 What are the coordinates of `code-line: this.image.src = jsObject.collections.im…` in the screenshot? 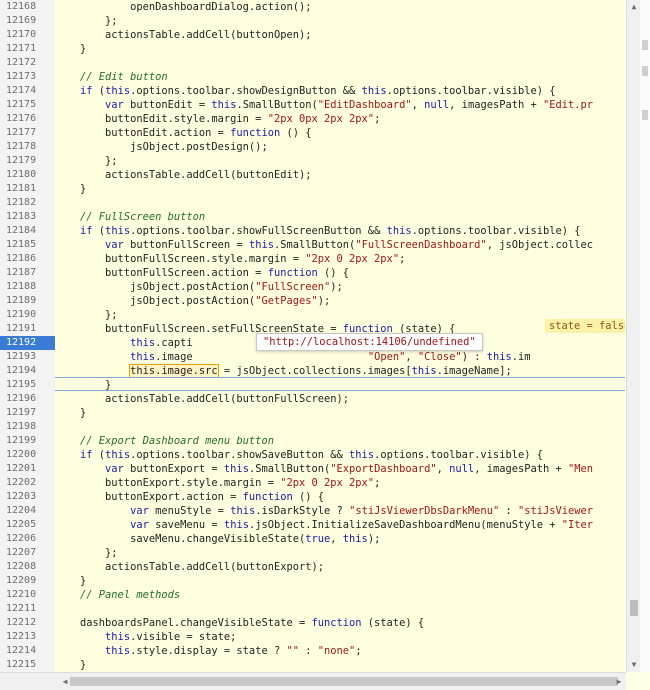 It's located at (283, 371).